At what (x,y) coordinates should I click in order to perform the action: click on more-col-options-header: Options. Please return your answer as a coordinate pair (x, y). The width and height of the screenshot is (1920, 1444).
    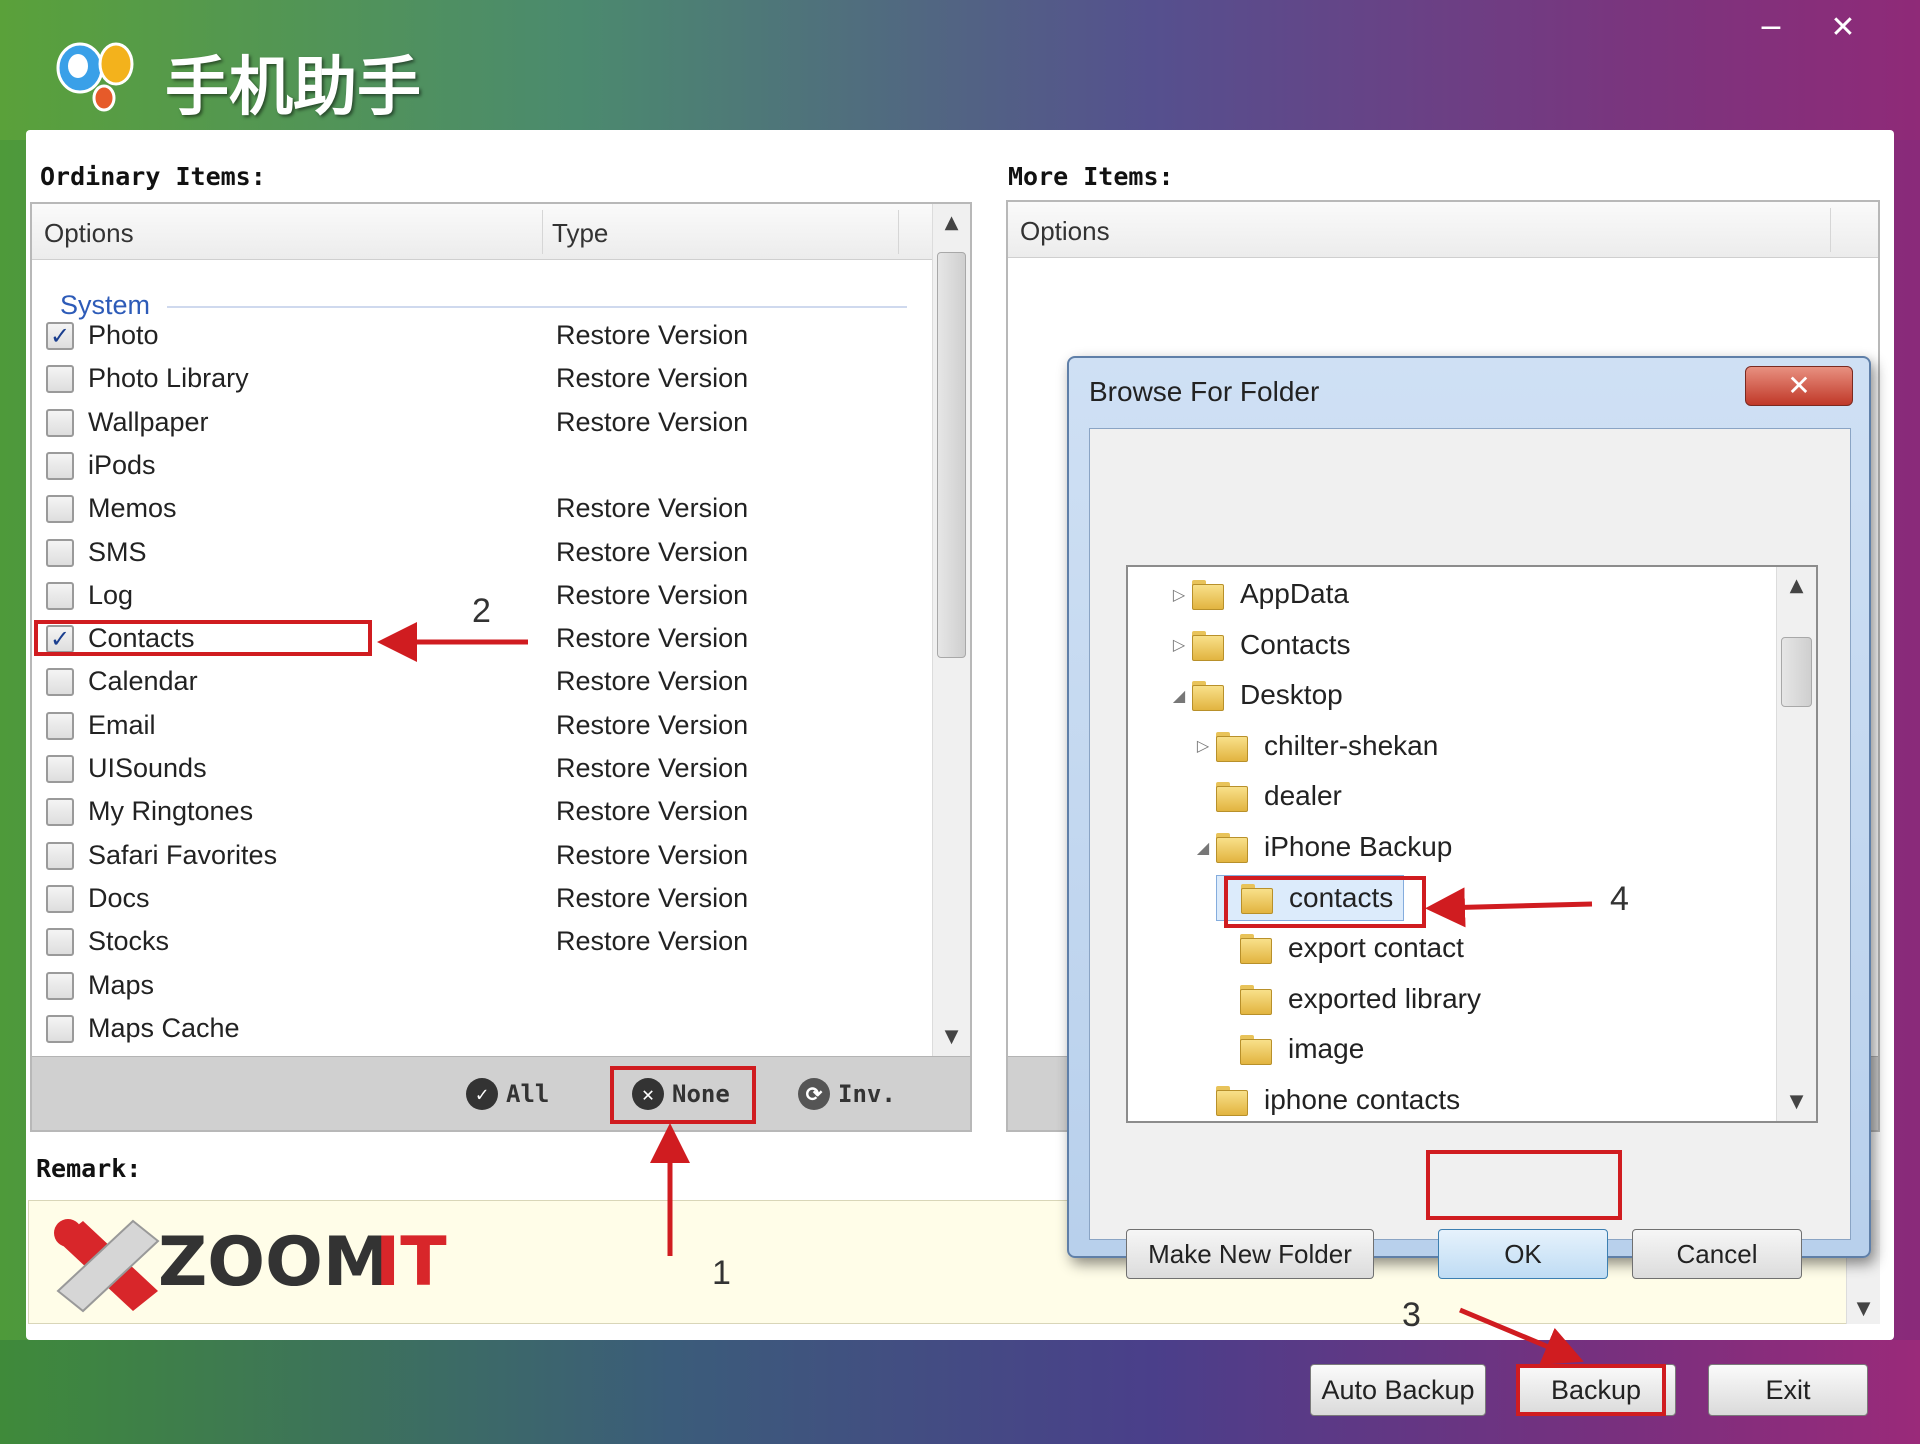
    Looking at the image, I should click on (1065, 231).